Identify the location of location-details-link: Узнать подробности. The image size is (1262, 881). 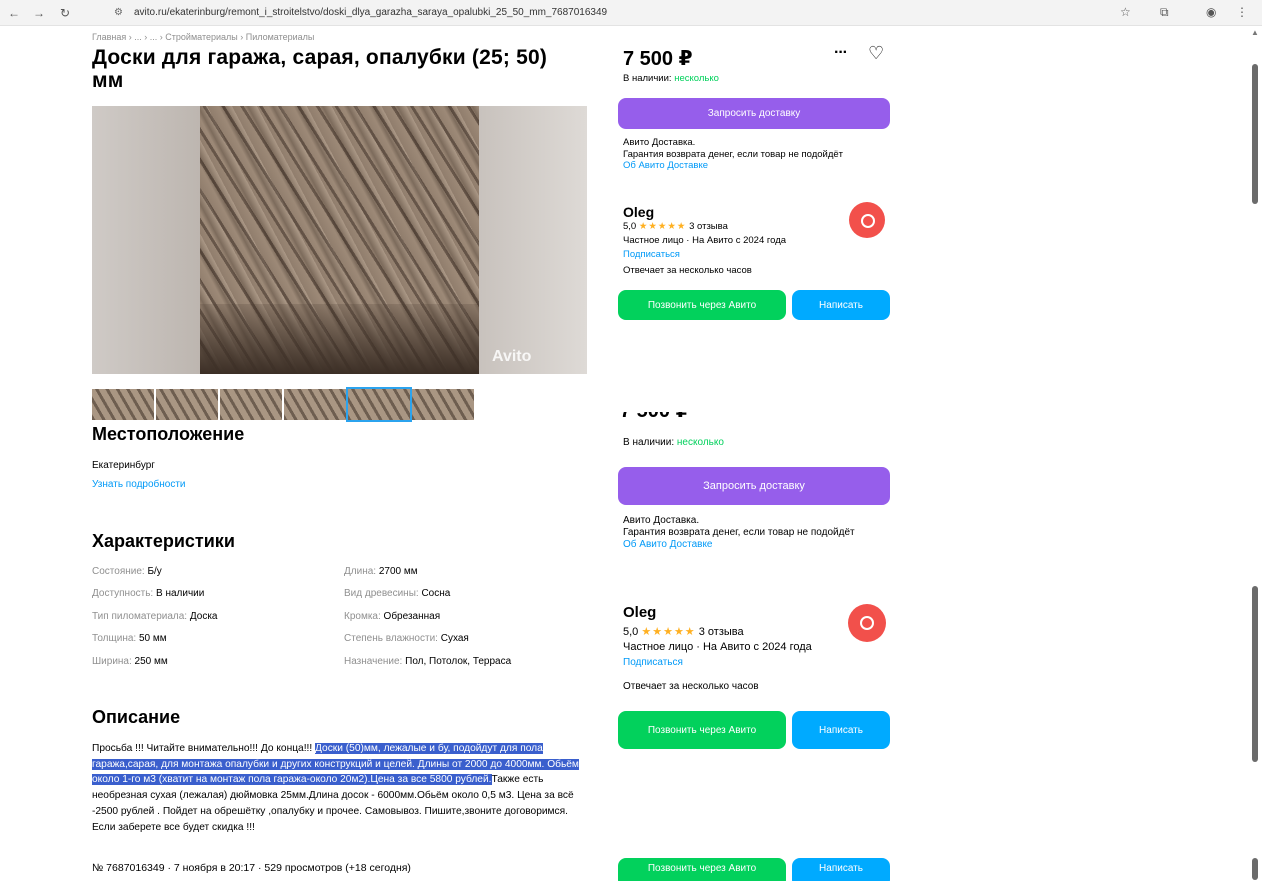
(139, 484).